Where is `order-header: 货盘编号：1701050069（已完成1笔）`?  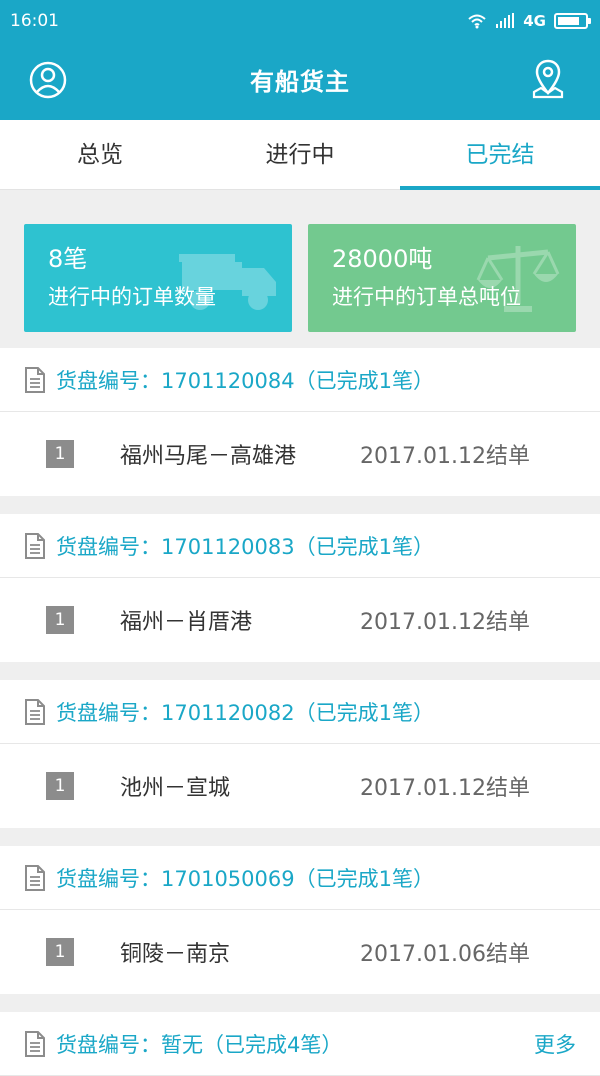 order-header: 货盘编号：1701050069（已完成1笔） is located at coordinates (300, 878).